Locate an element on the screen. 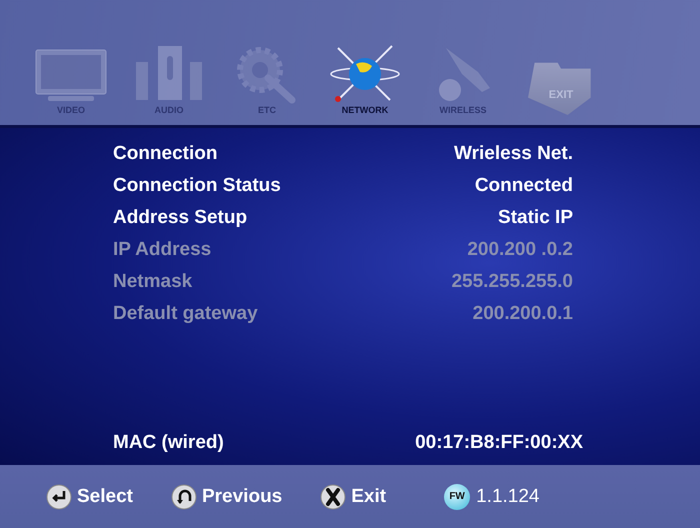  menu-item: NETWORK is located at coordinates (365, 79).